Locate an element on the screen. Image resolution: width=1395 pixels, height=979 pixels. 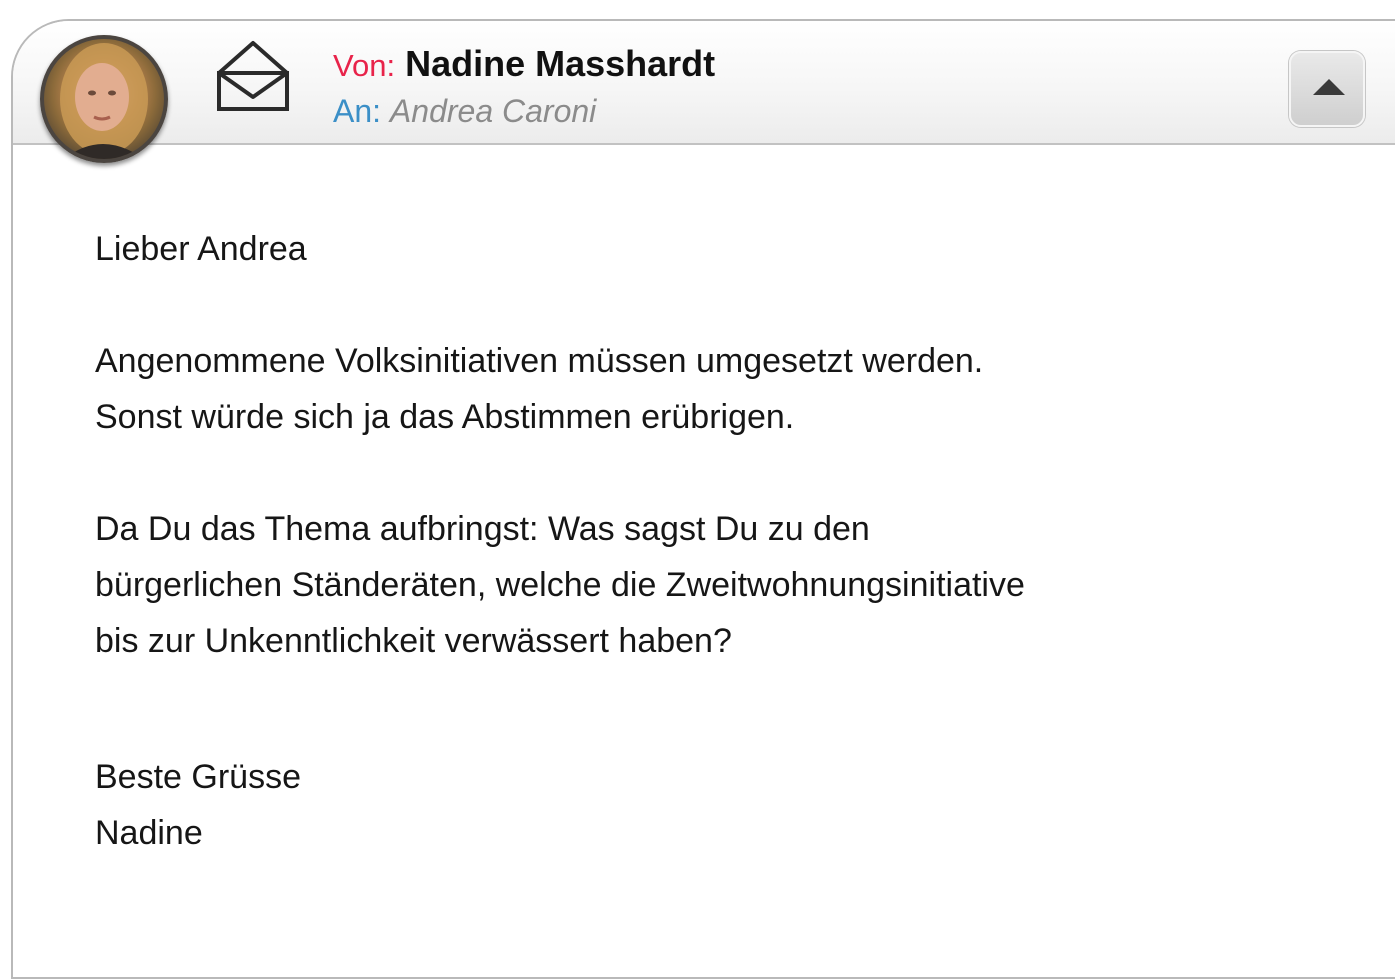
closing: Beste Grüsse is located at coordinates (198, 777).